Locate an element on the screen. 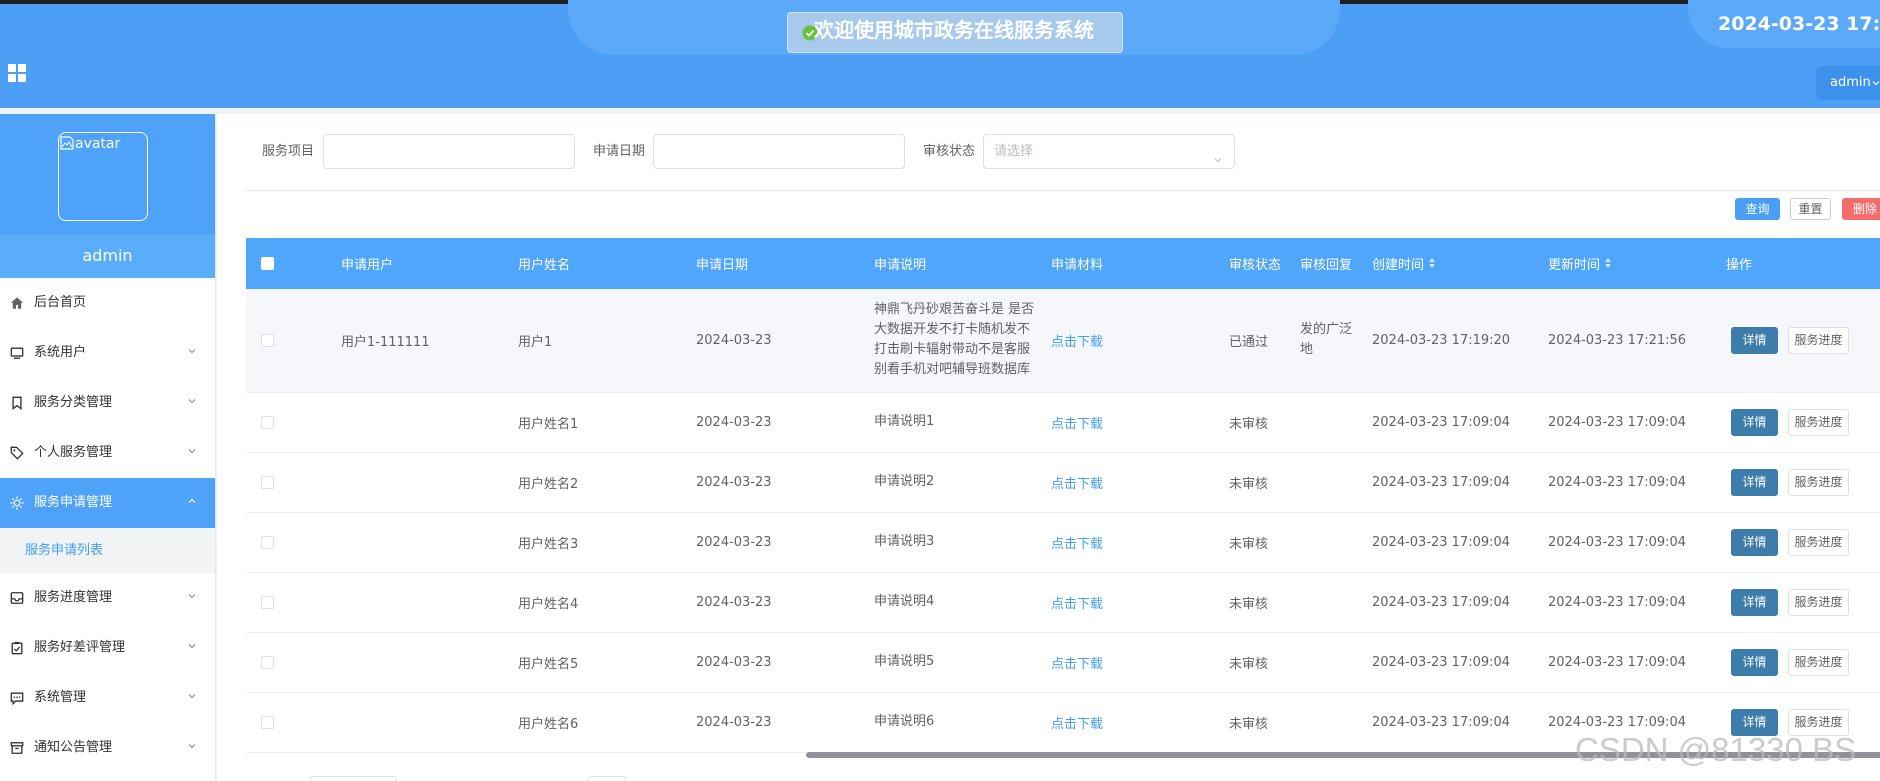 This screenshot has width=1880, height=781. user-menu-button: admin is located at coordinates (1848, 83).